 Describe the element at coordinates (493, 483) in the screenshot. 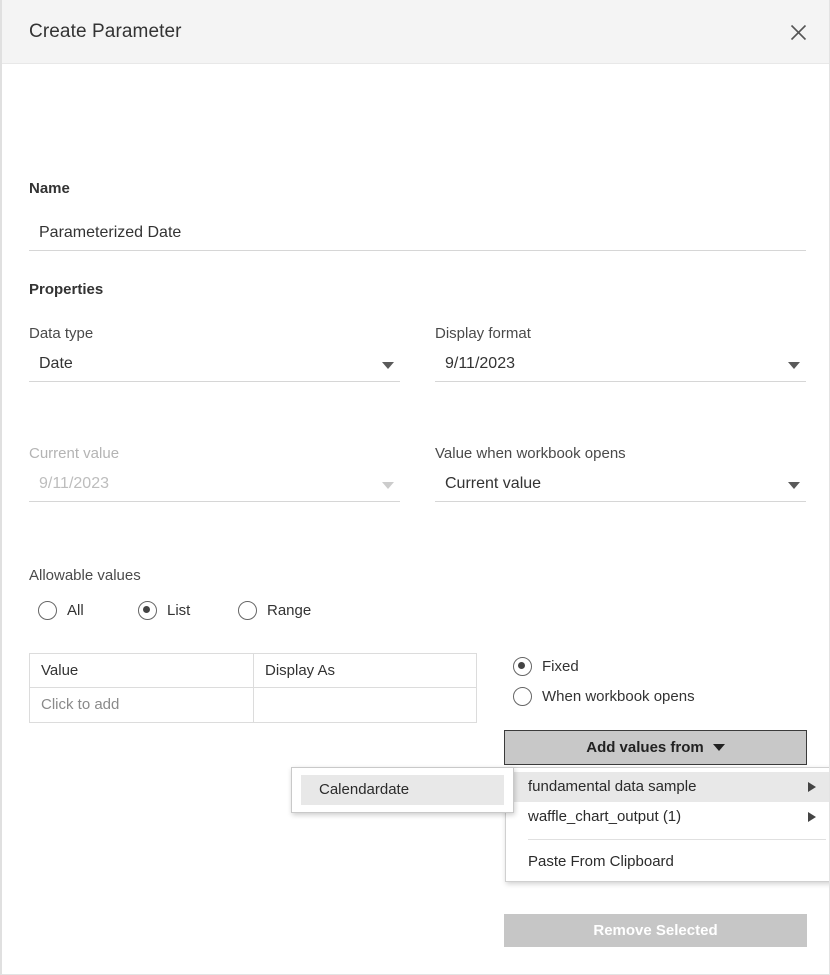

I see `value-when-workbook-opens-value: Current value` at that location.